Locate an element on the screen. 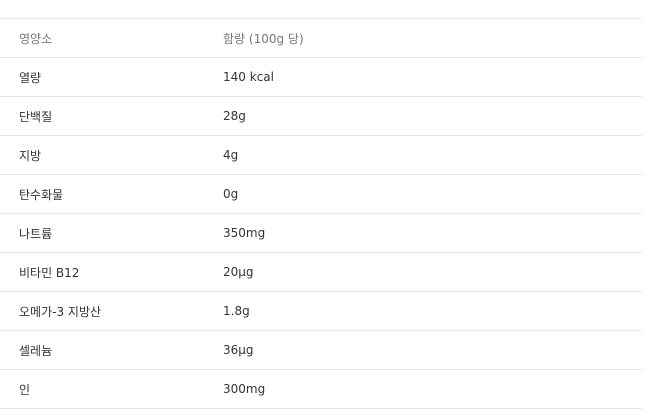 The image size is (649, 414). table-row: 열량 140 kcal is located at coordinates (321, 77).